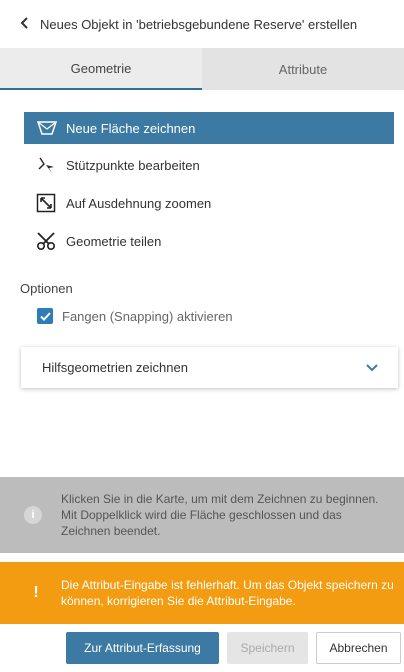 Image resolution: width=404 pixels, height=672 pixels. I want to click on edit-vertices-icon, so click(49, 165).